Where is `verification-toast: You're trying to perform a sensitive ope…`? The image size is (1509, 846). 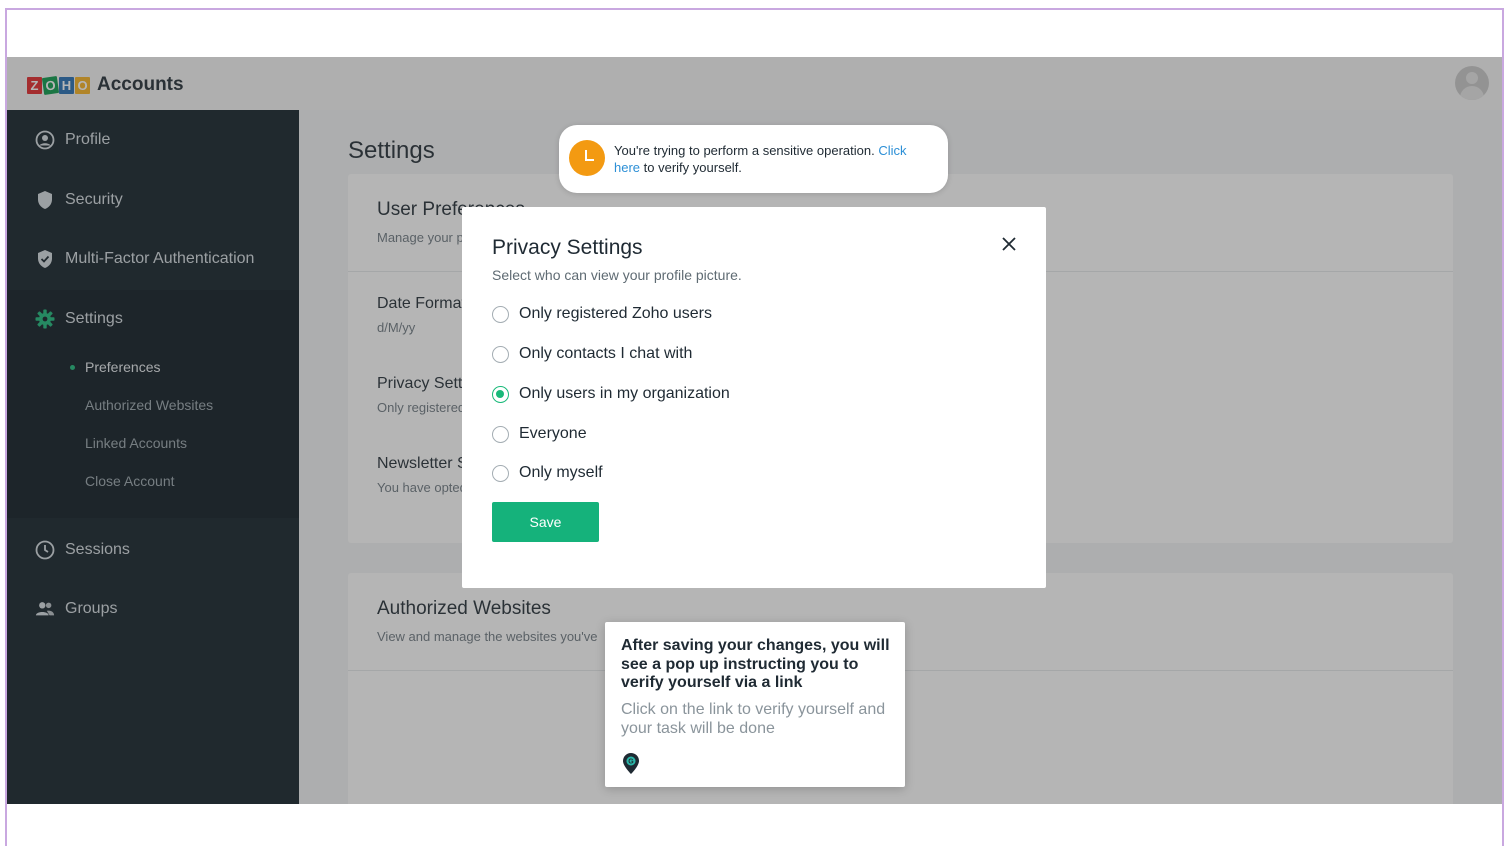
verification-toast: You're trying to perform a sensitive ope… is located at coordinates (753, 159).